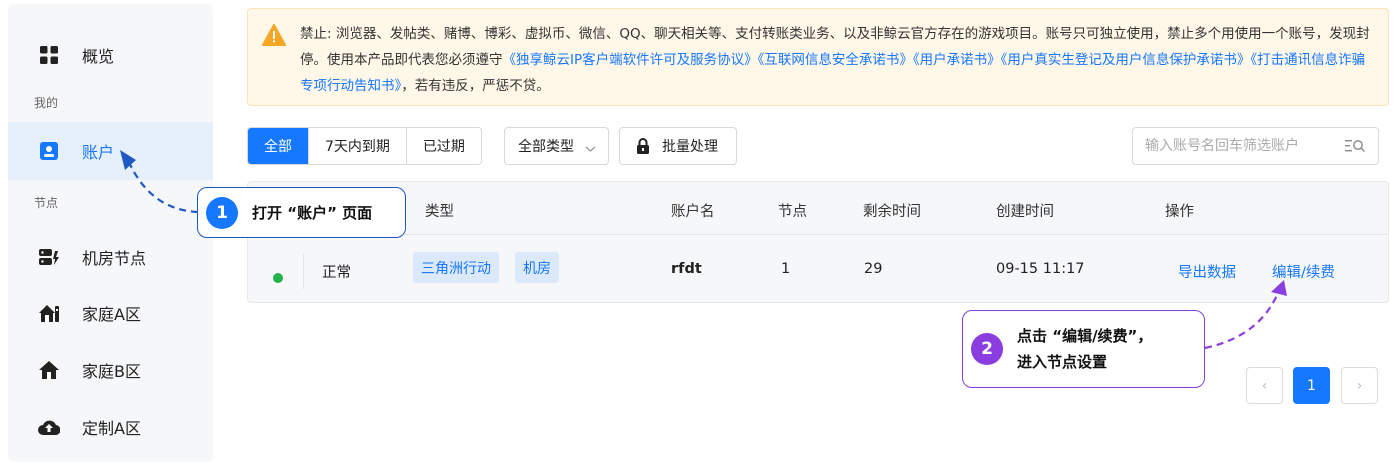 This screenshot has width=1400, height=467. I want to click on sidebar-item-account: 账户, so click(110, 151).